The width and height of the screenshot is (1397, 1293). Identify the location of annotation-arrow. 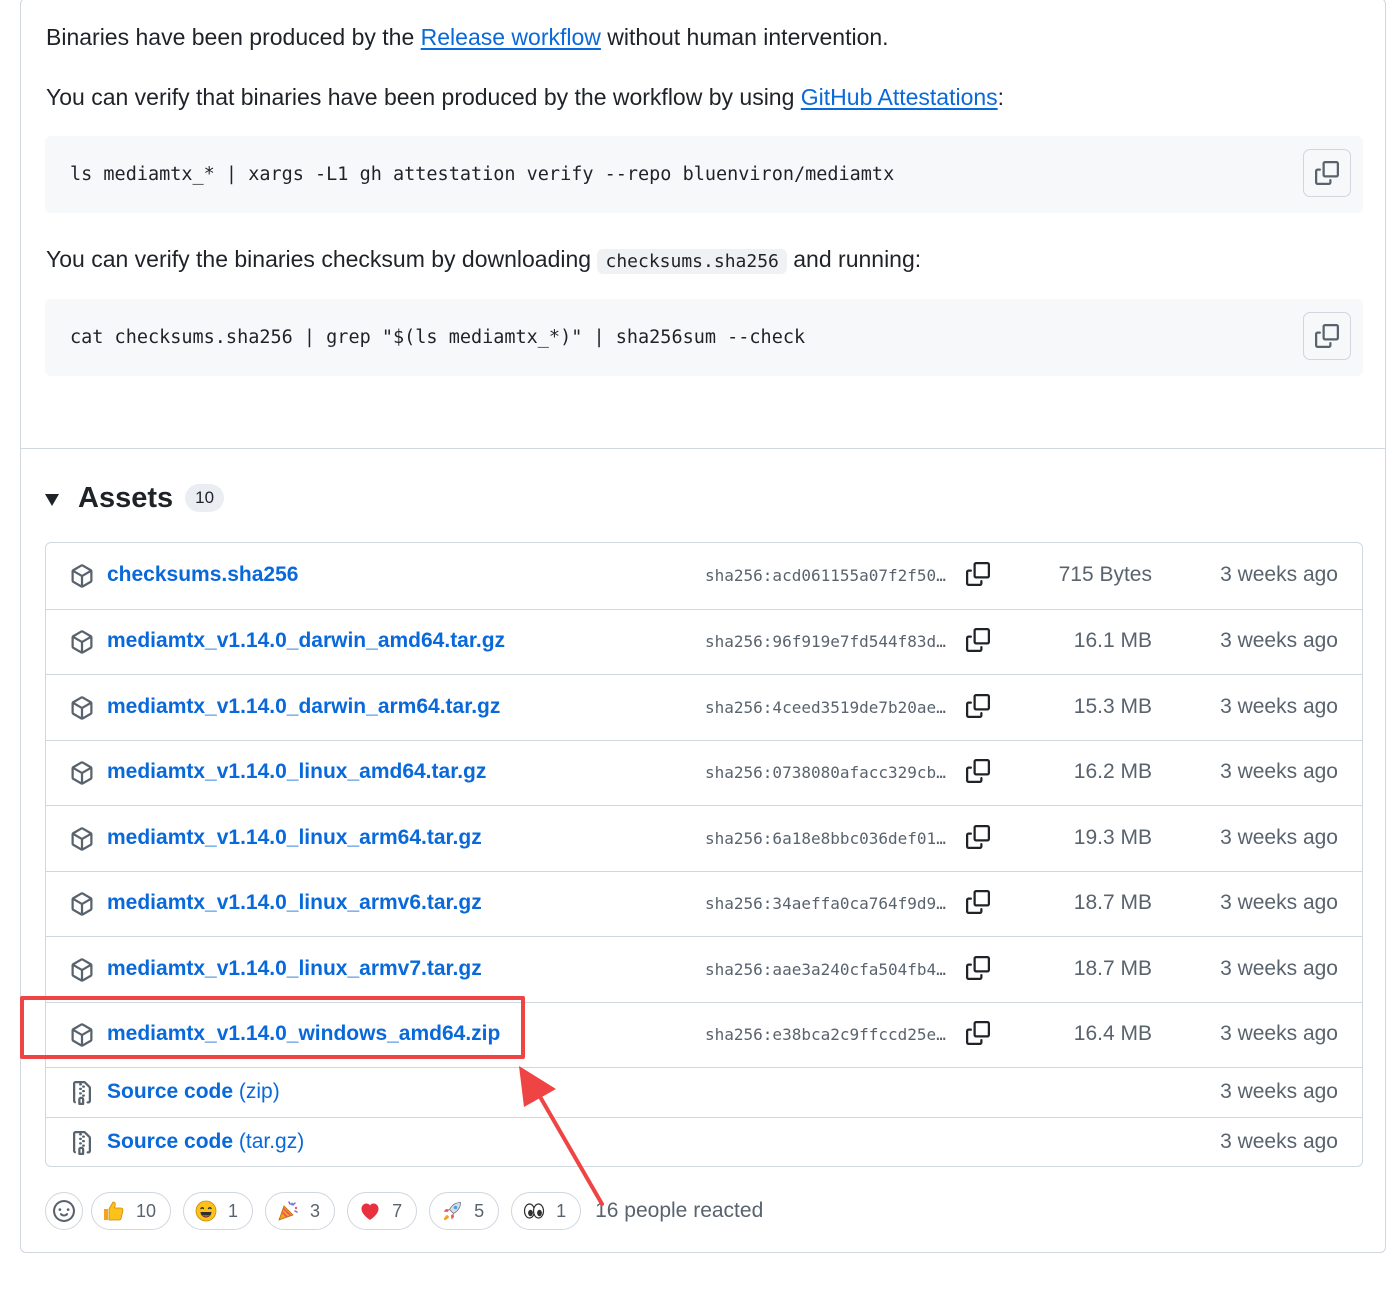
(561, 1136).